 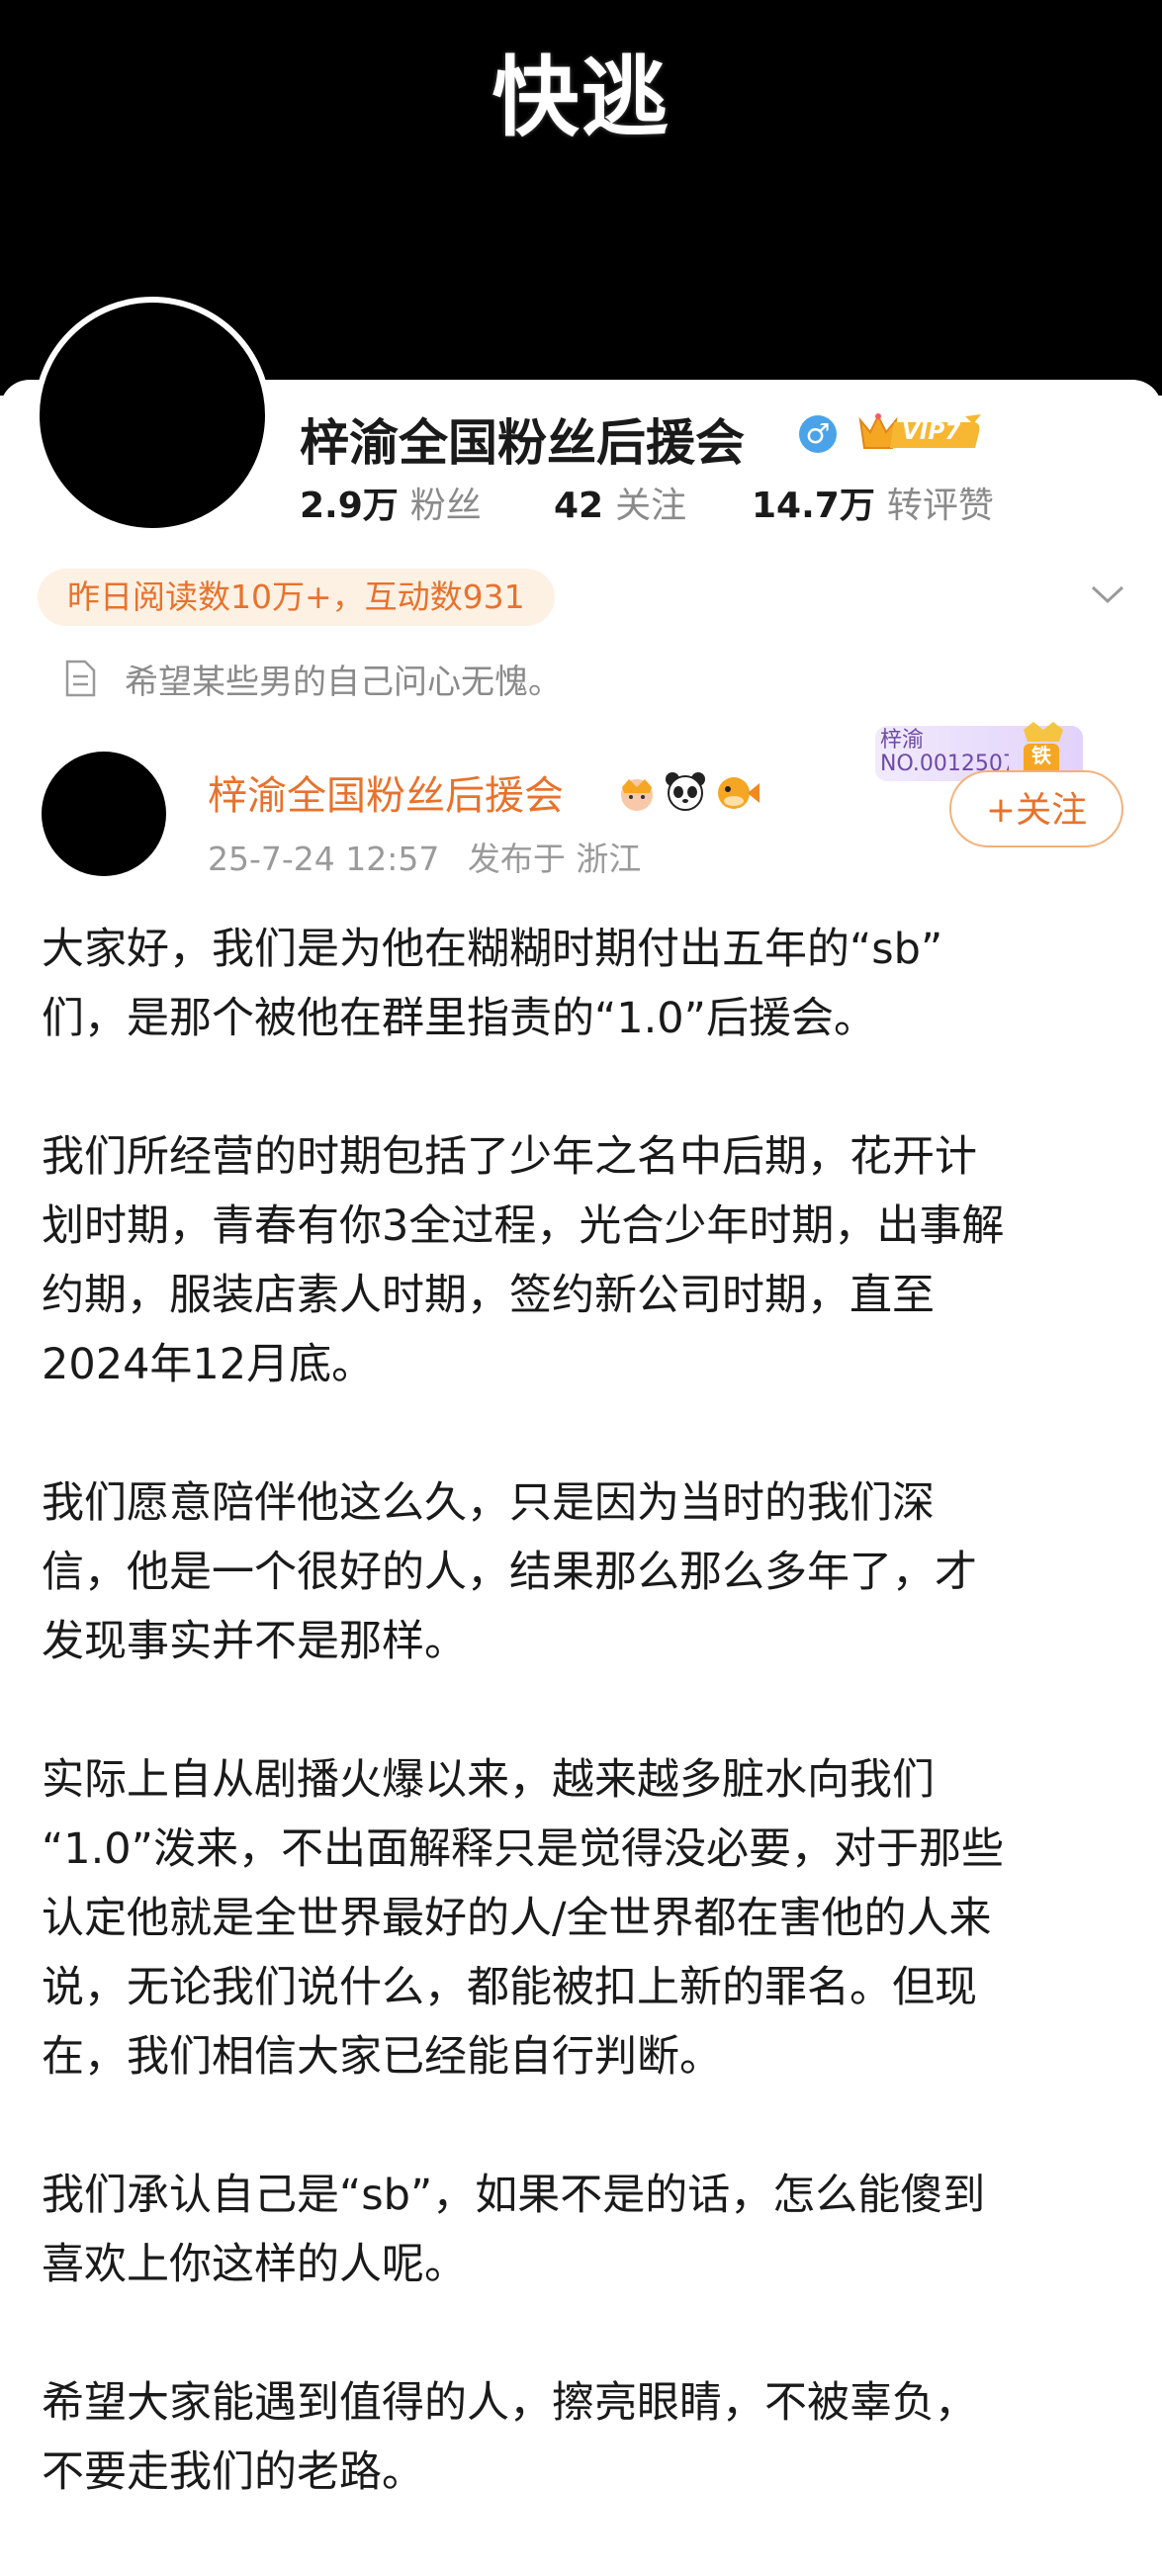 I want to click on post-timestamp: 25-7-24 12:57, so click(x=324, y=859).